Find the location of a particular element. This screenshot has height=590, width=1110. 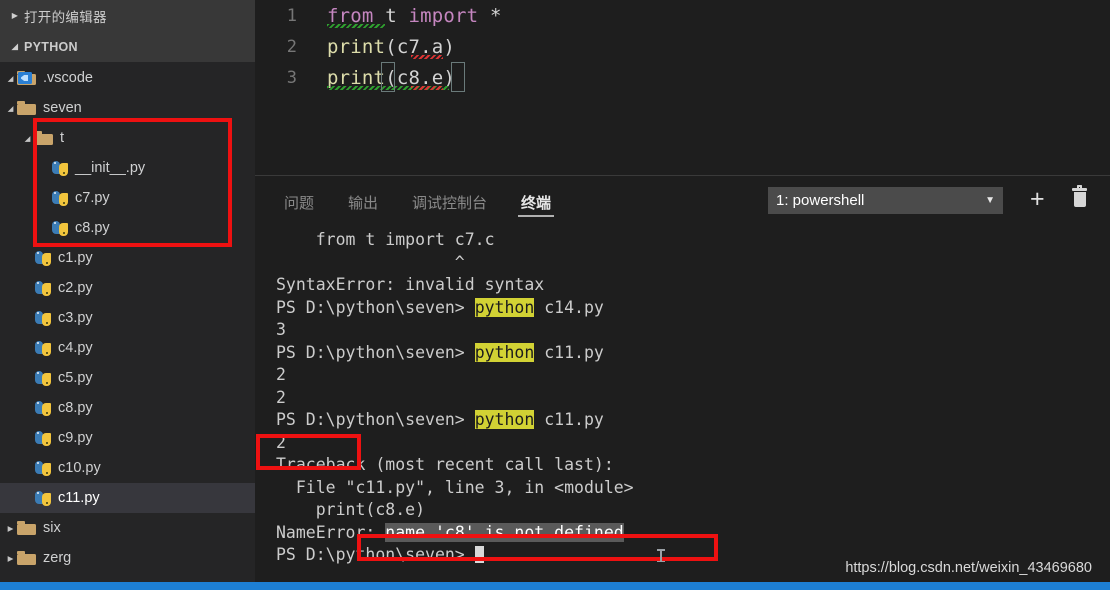

terminal-line: 3 is located at coordinates (693, 330).